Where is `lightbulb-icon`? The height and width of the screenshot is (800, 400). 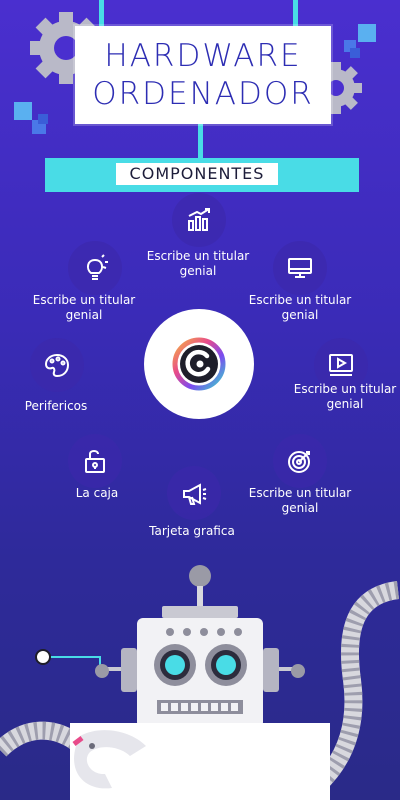
lightbulb-icon is located at coordinates (97, 267).